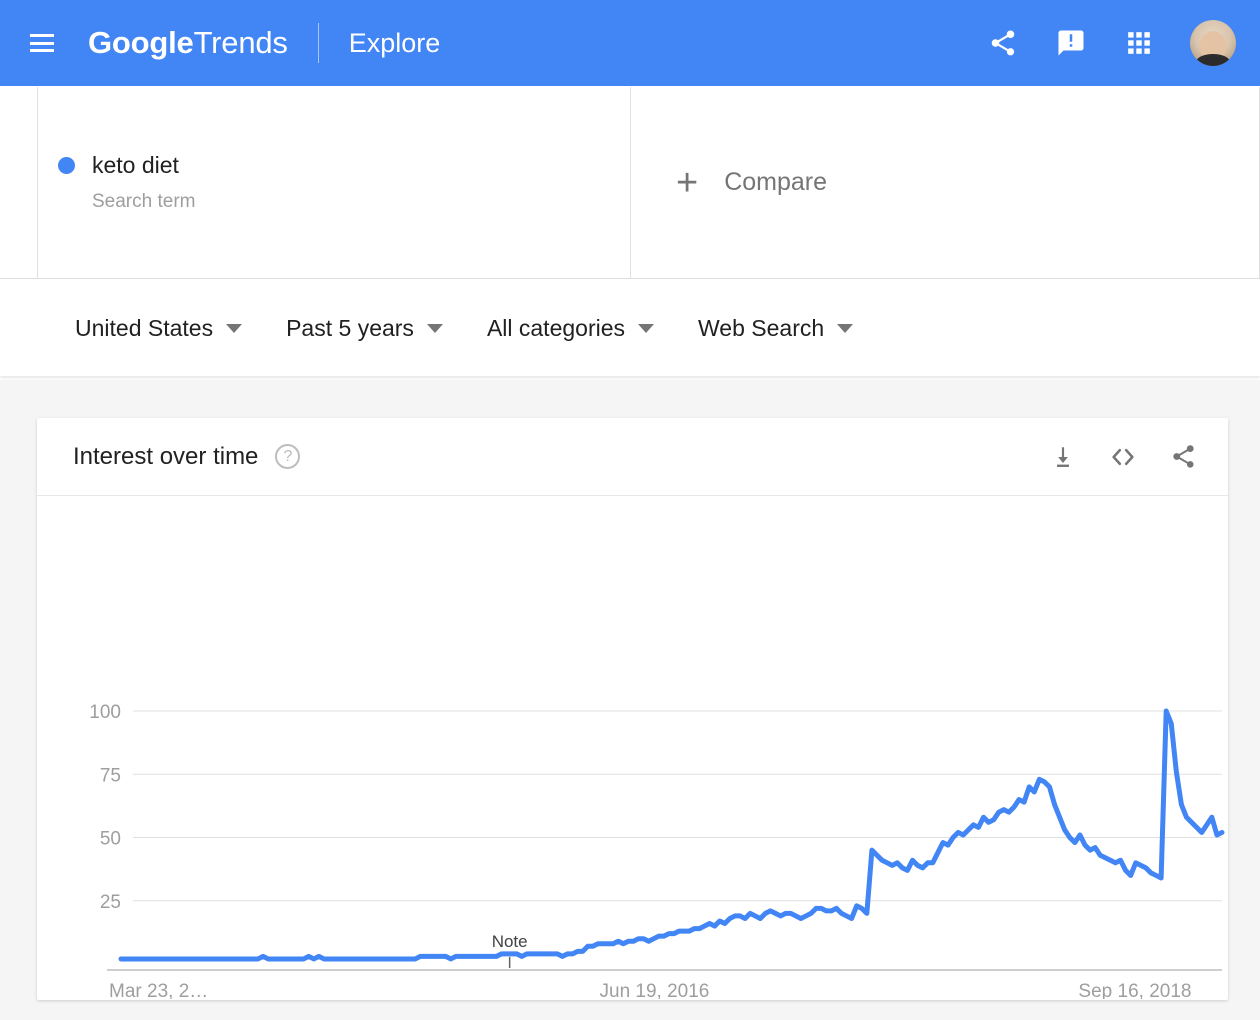 The height and width of the screenshot is (1020, 1260). I want to click on download-icon, so click(1063, 457).